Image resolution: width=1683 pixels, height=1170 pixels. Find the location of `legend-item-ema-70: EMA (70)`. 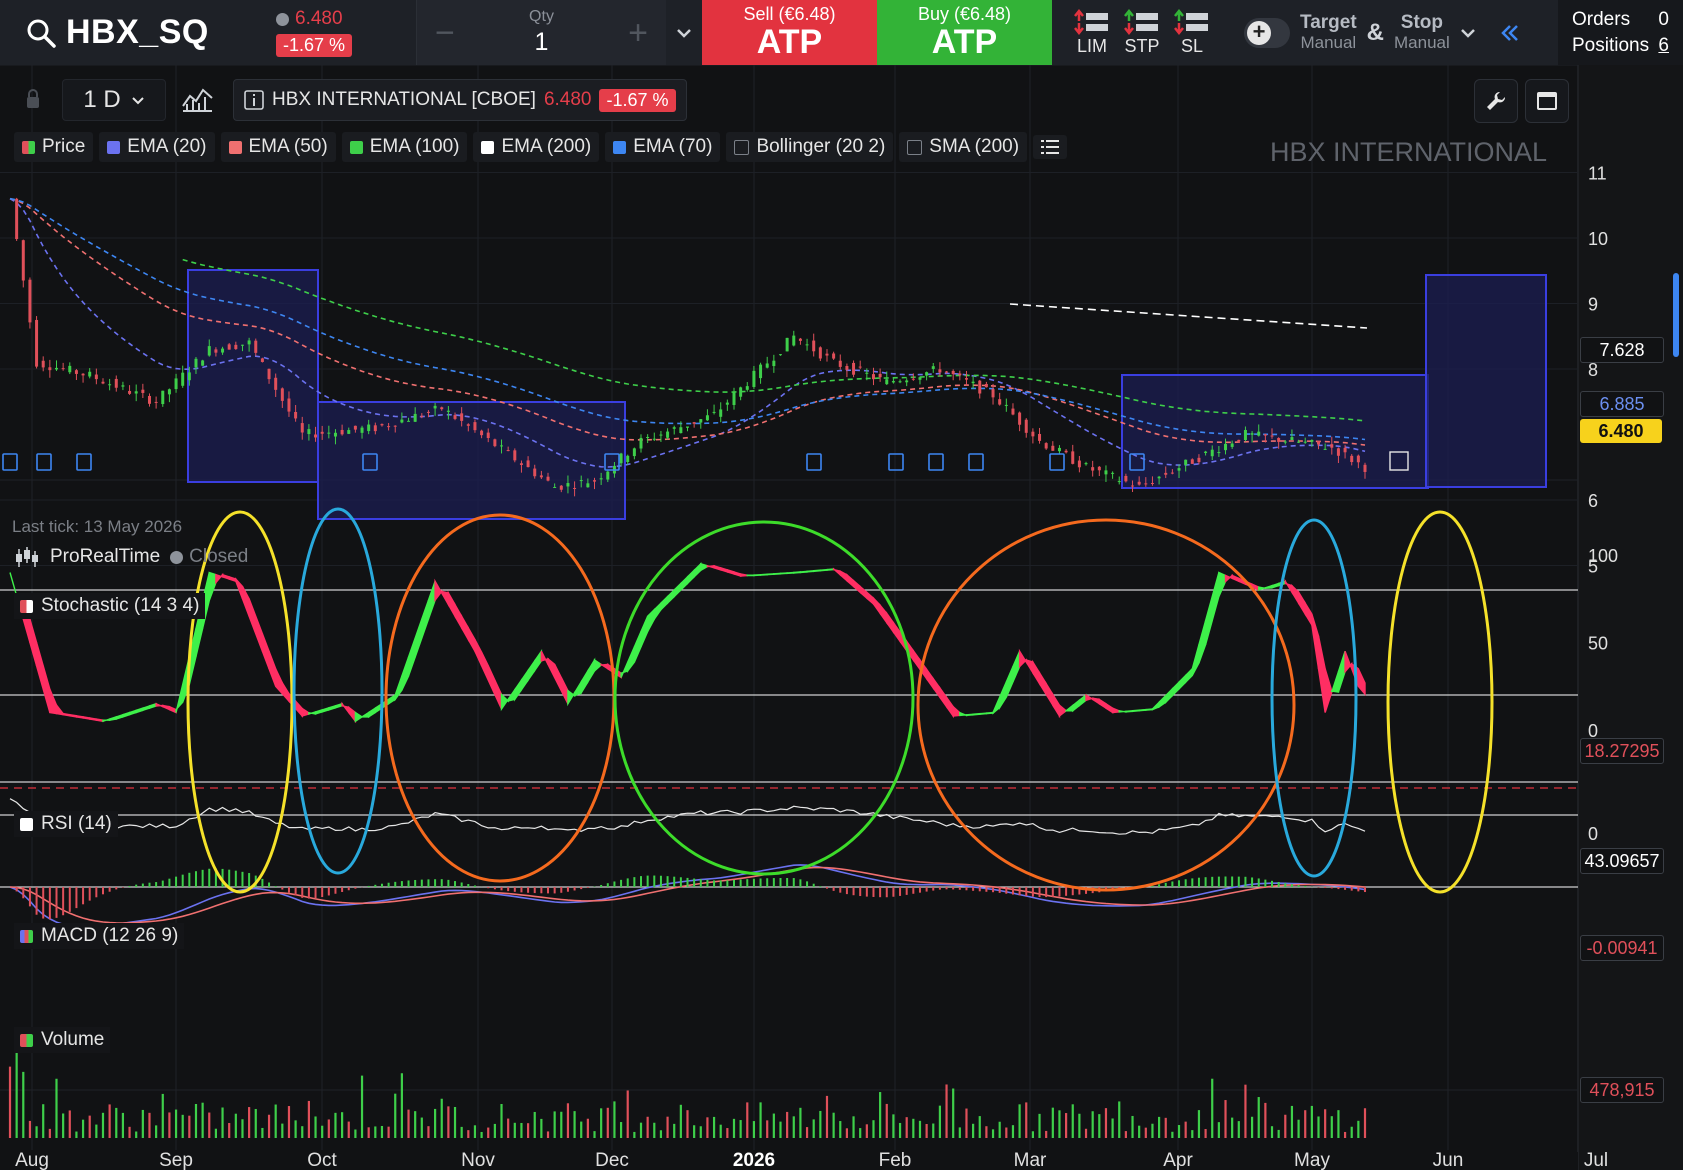

legend-item-ema-70: EMA (70) is located at coordinates (663, 147).